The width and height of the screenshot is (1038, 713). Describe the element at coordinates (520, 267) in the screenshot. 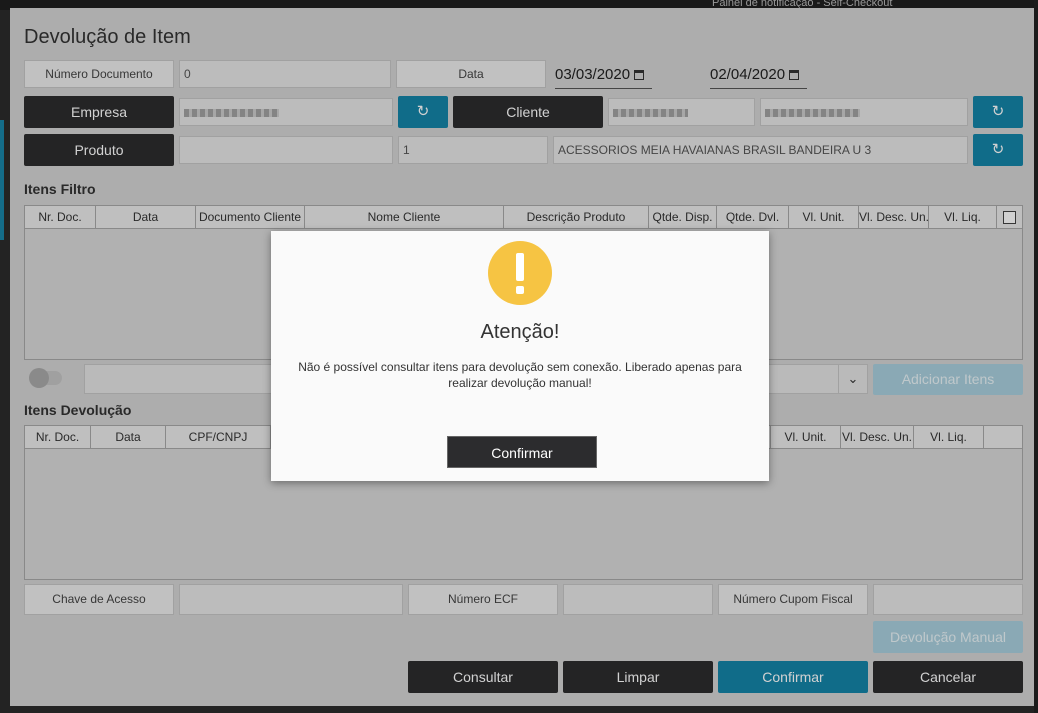

I see `warning-icon-bar` at that location.